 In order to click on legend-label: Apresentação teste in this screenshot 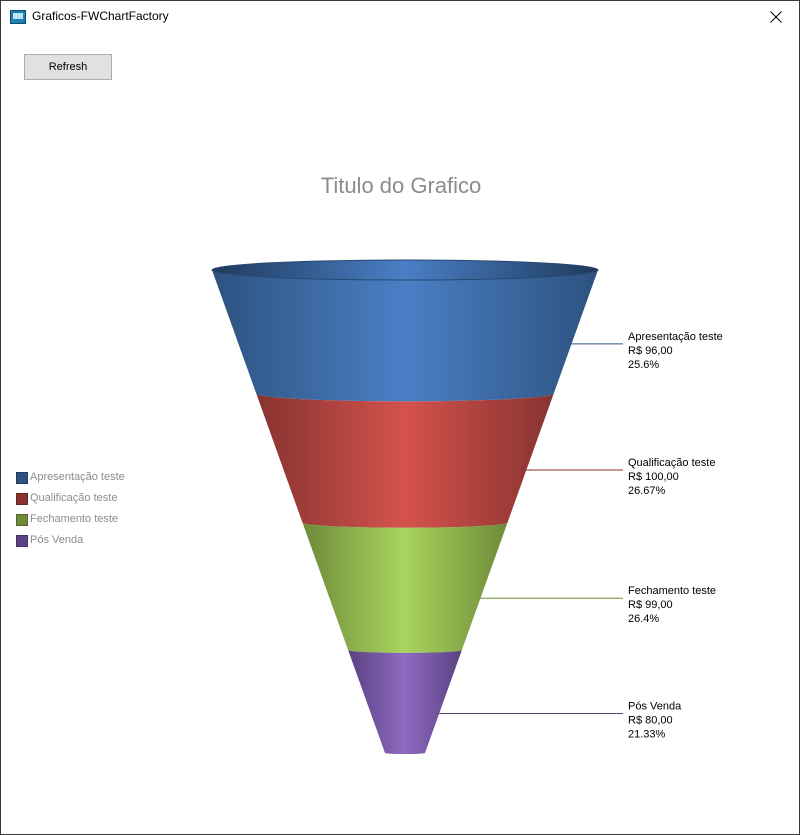, I will do `click(77, 477)`.